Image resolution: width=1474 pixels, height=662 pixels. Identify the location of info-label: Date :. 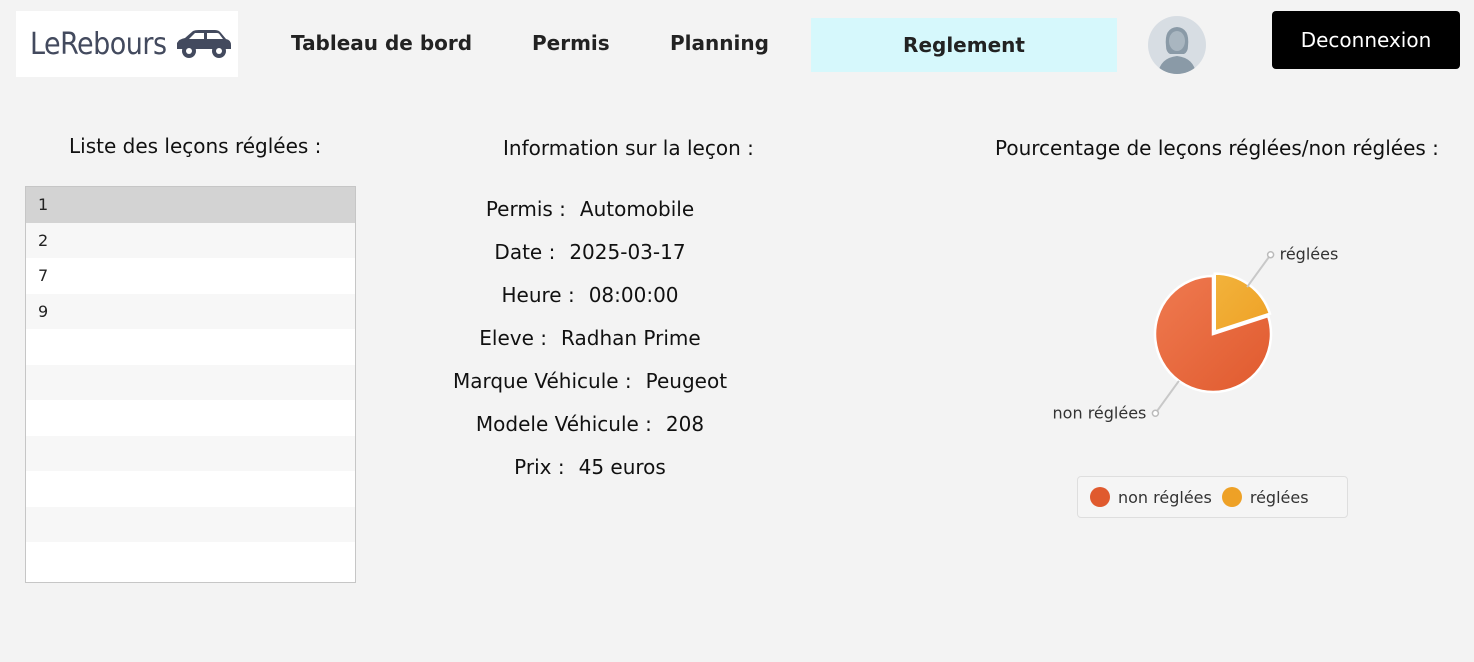
(525, 252).